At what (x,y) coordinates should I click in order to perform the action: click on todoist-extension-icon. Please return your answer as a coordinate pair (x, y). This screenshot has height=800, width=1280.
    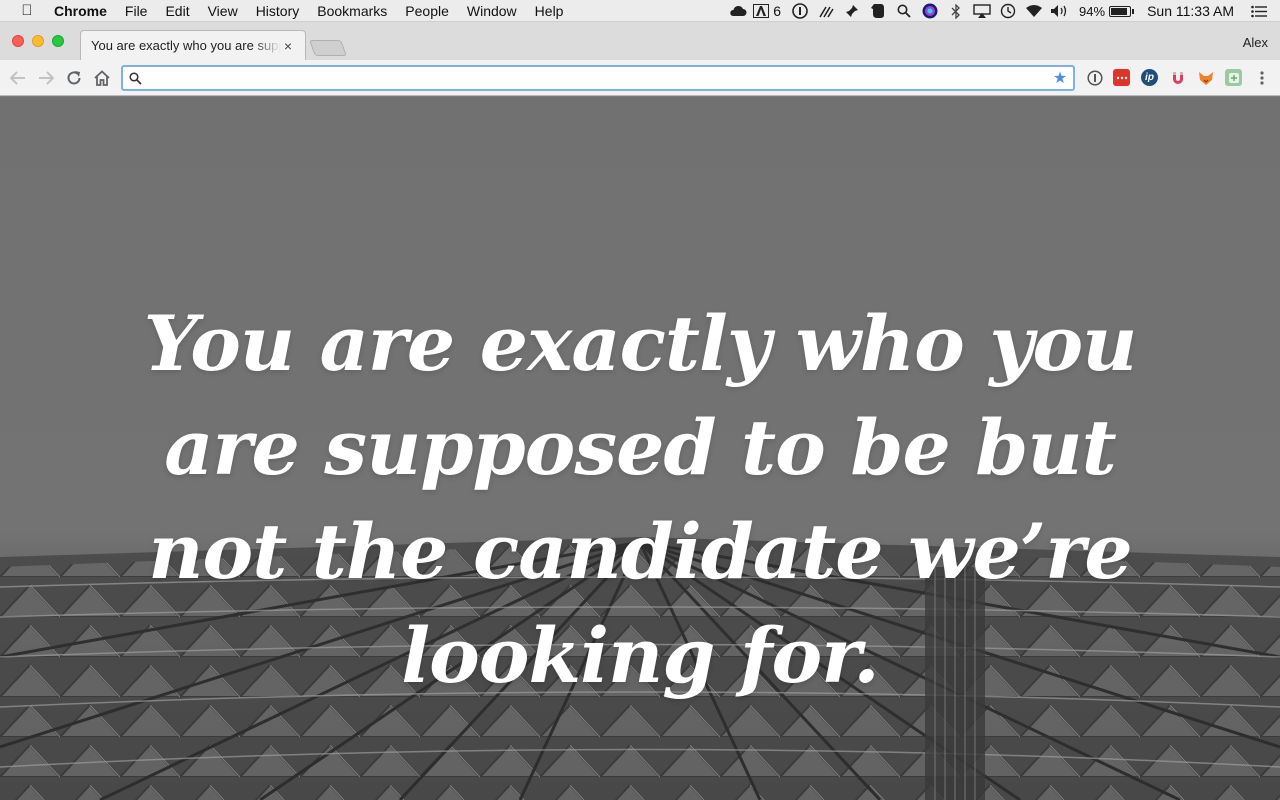
    Looking at the image, I should click on (1121, 77).